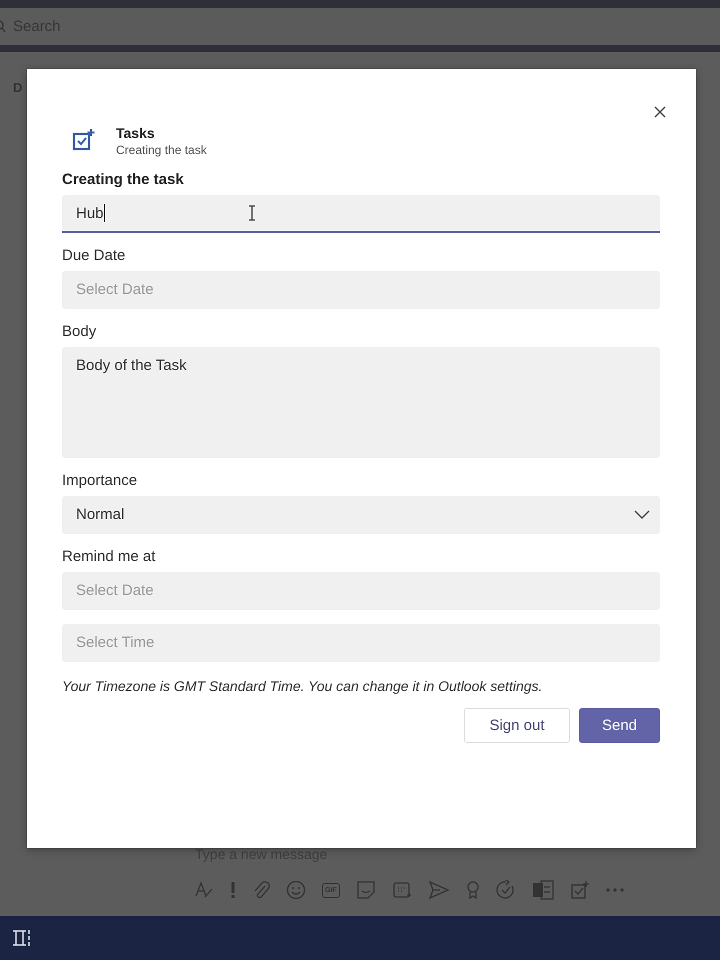  What do you see at coordinates (100, 481) in the screenshot?
I see `field-label: Importance` at bounding box center [100, 481].